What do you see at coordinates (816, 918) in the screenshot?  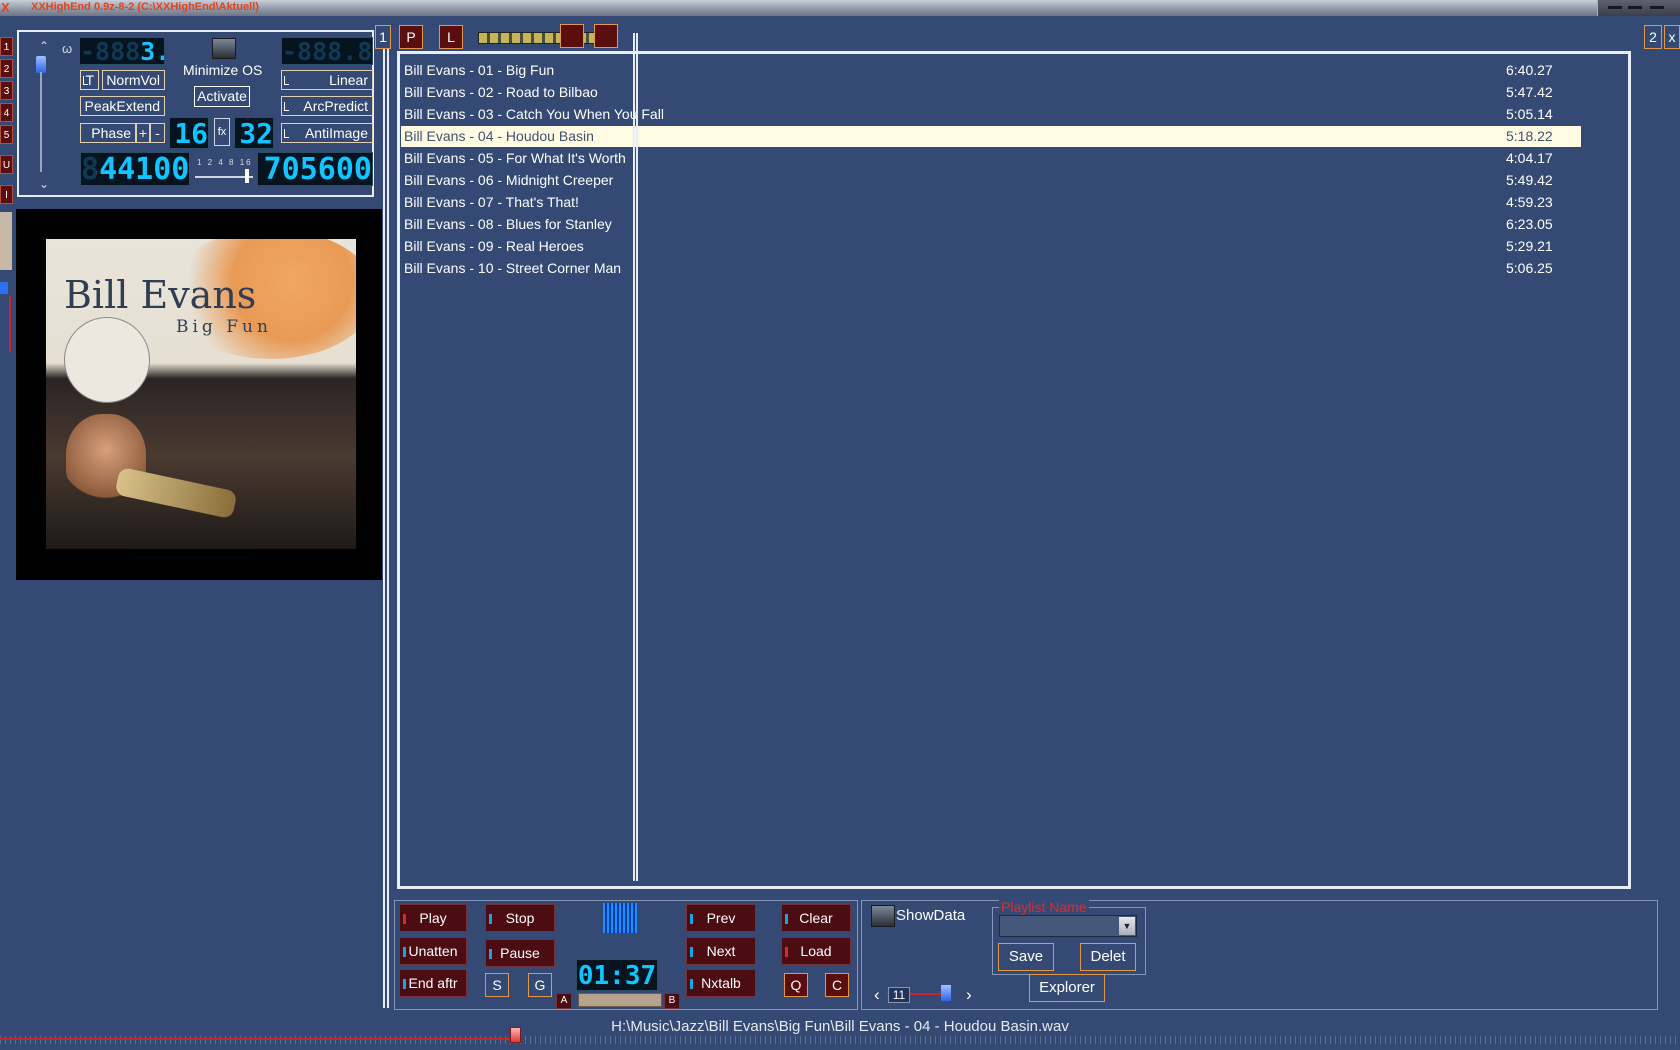 I see `clear-button: Clear` at bounding box center [816, 918].